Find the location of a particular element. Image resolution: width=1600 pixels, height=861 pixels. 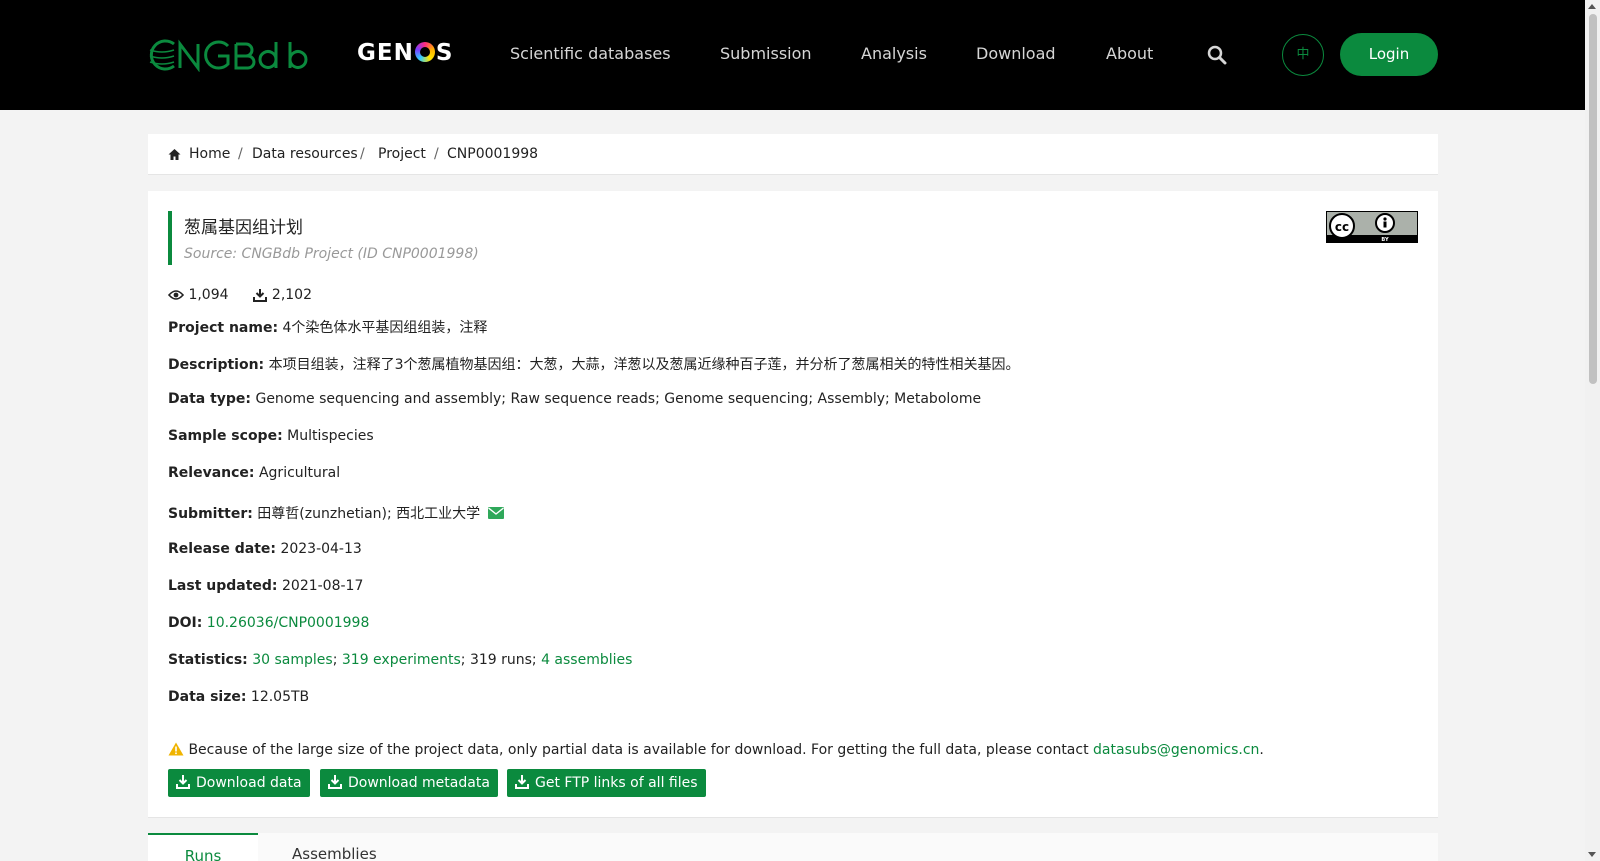

last-updated-row: Last updated: 2021-08-17 is located at coordinates (265, 586).